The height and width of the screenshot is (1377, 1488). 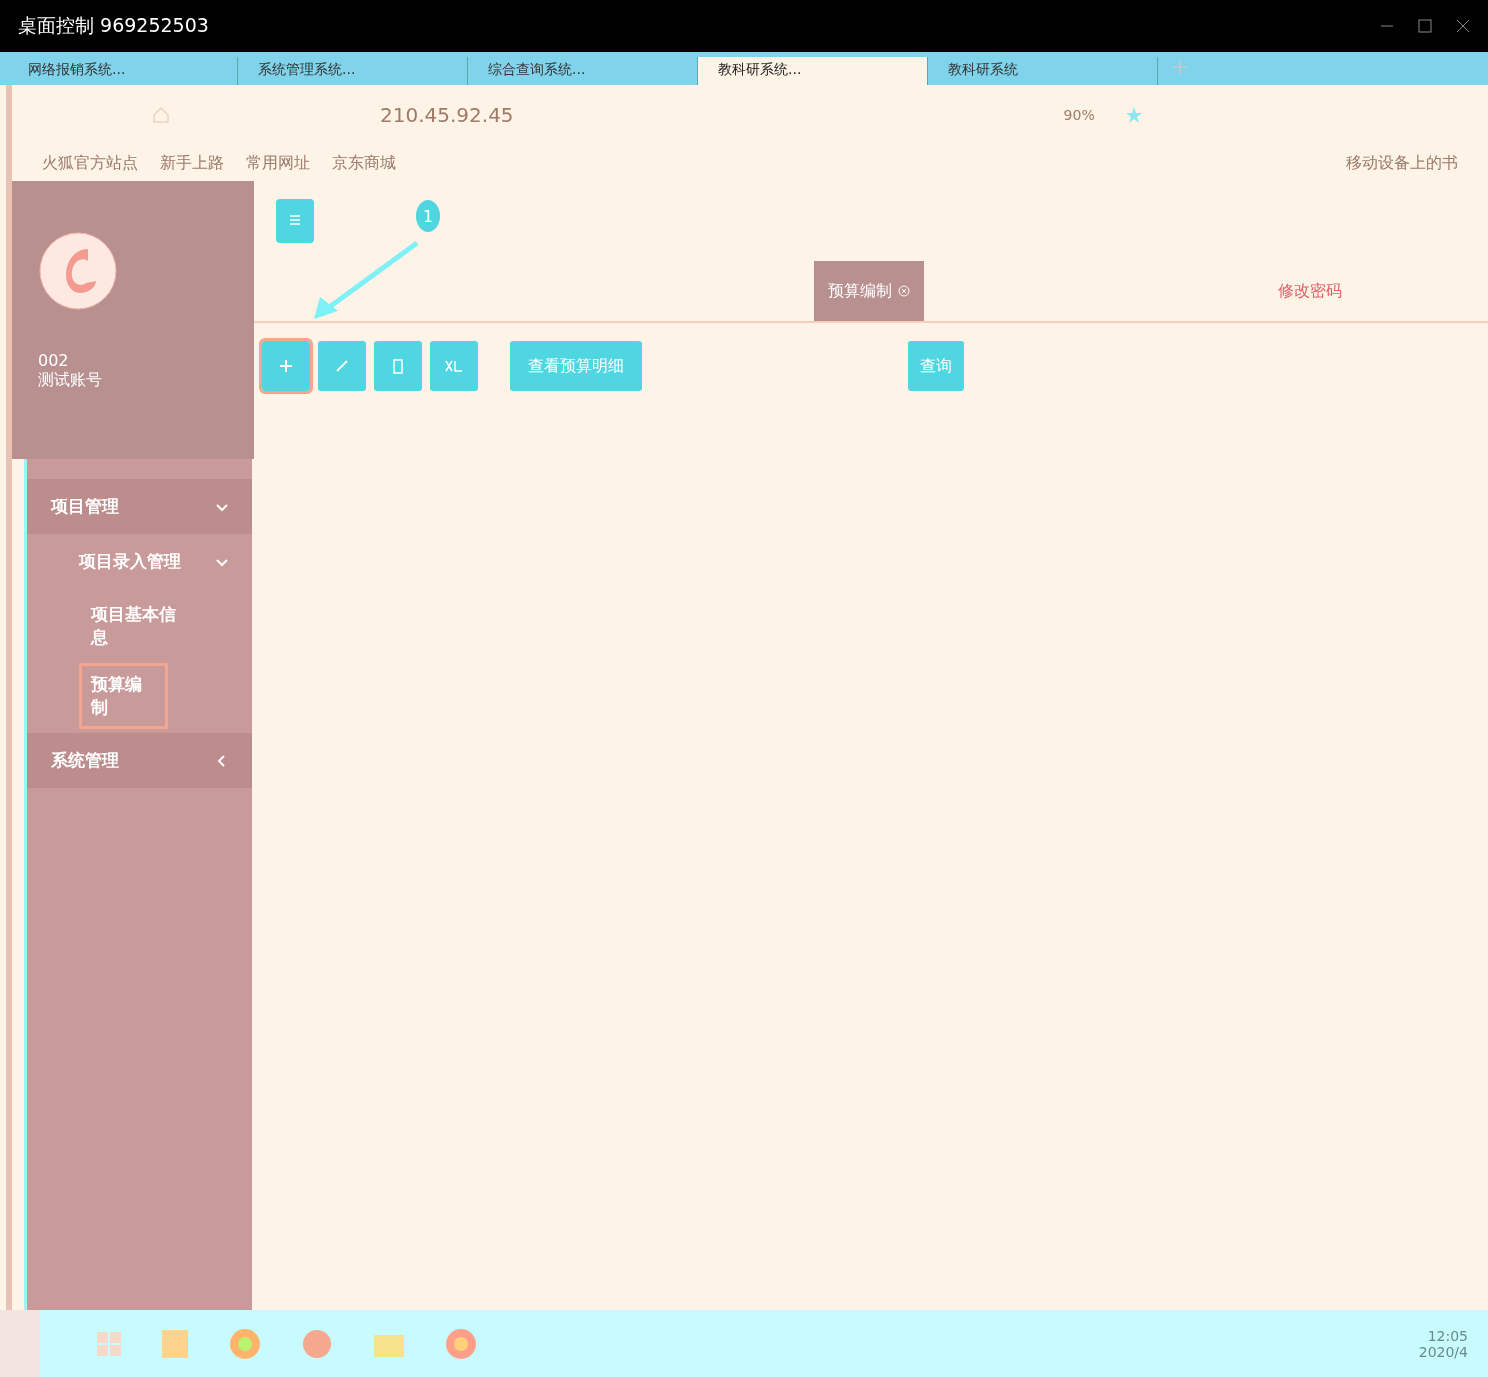 What do you see at coordinates (1043, 71) in the screenshot?
I see `browser-tab: 教科研系统` at bounding box center [1043, 71].